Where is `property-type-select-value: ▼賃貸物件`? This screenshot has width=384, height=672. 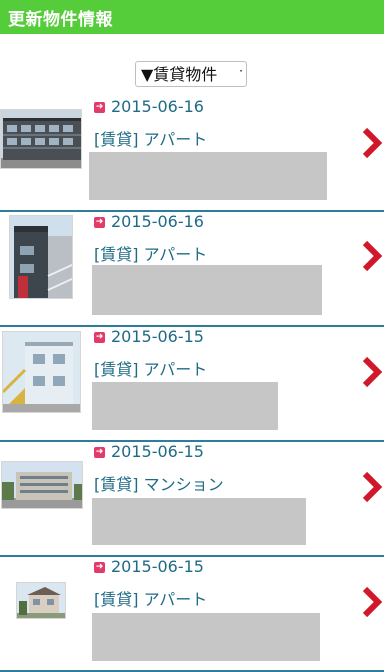
property-type-select-value: ▼賃貸物件 is located at coordinates (179, 74).